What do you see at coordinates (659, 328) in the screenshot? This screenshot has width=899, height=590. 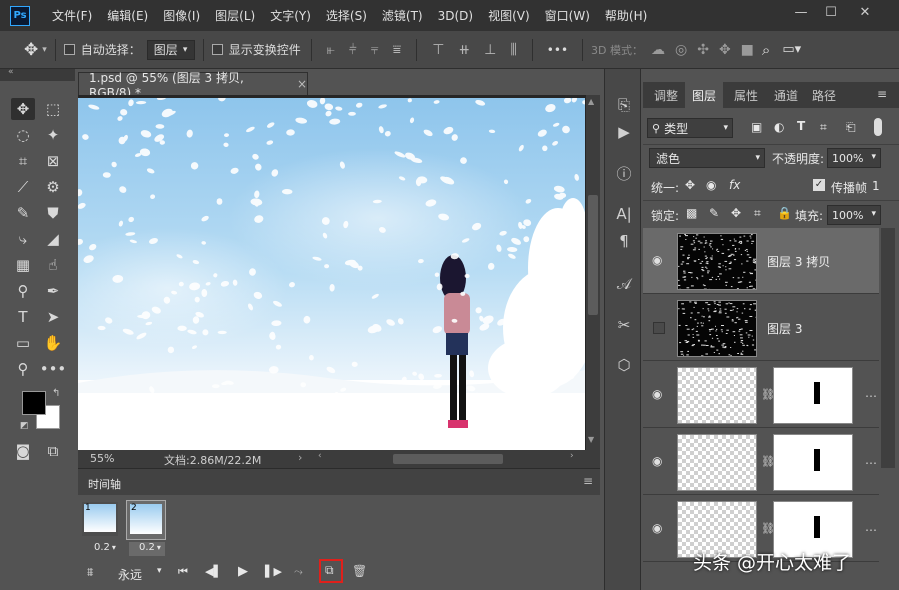 I see `visibility-toggle-off` at bounding box center [659, 328].